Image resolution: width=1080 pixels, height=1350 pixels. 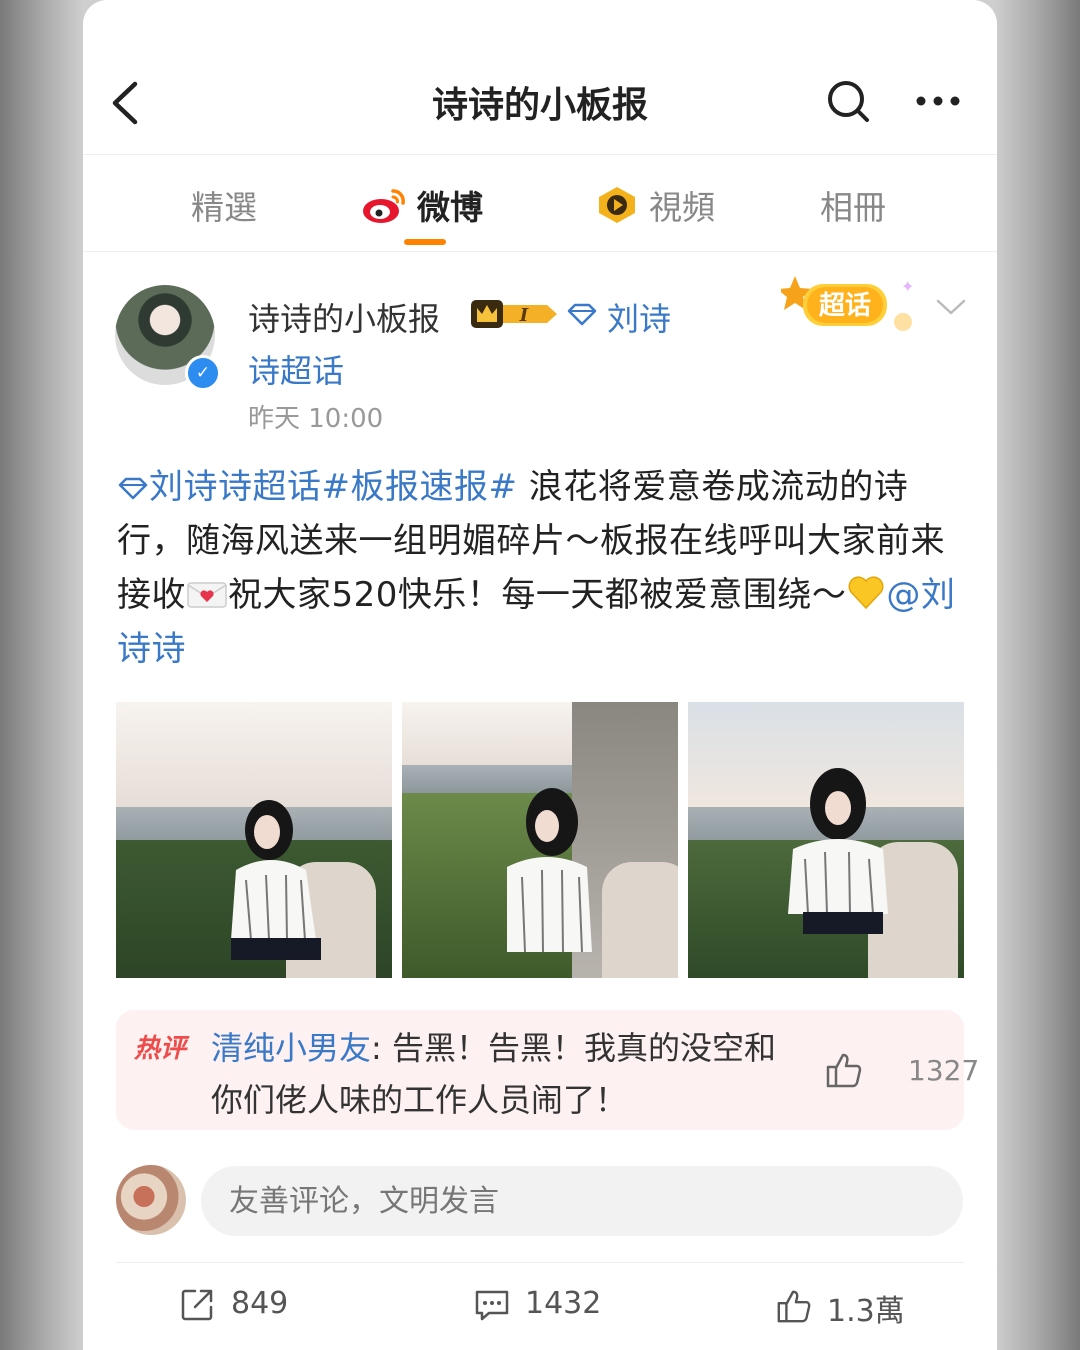 I want to click on tab-featured: 精選, so click(x=224, y=205).